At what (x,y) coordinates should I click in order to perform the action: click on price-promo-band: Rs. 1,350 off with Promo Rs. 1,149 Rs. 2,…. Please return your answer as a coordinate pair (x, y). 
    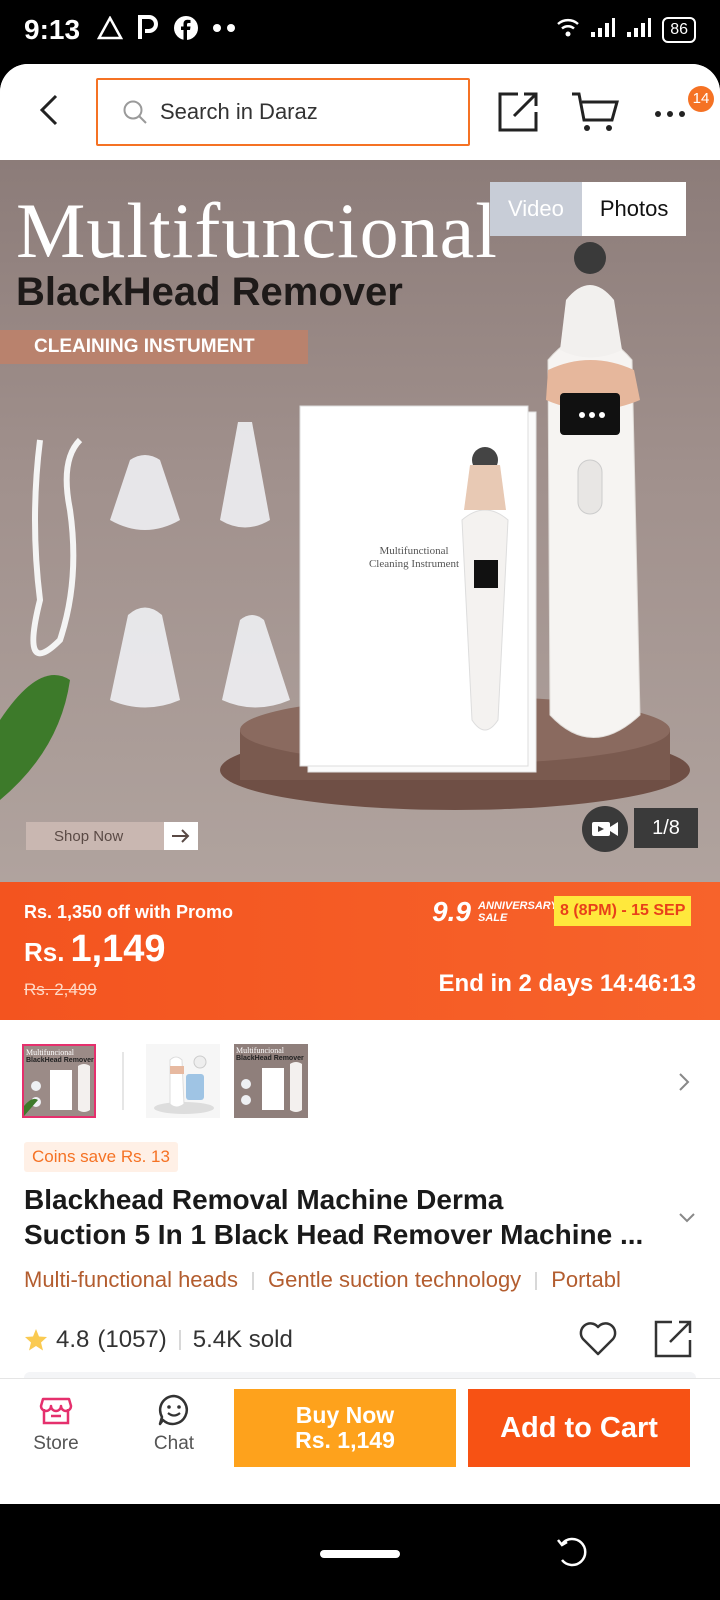
    Looking at the image, I should click on (360, 951).